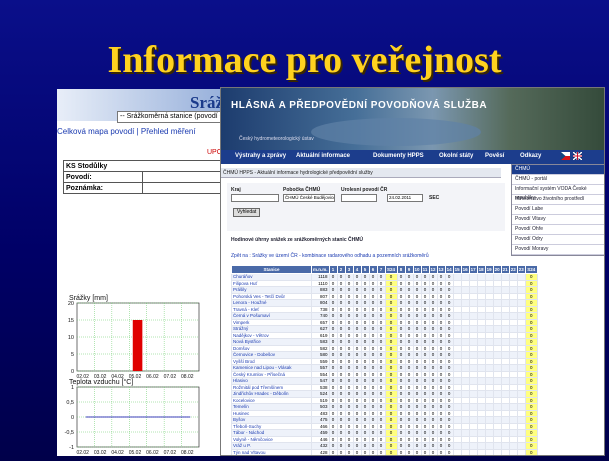 The height and width of the screenshot is (461, 609). Describe the element at coordinates (396, 132) in the screenshot. I see `banner-lake-image` at that location.